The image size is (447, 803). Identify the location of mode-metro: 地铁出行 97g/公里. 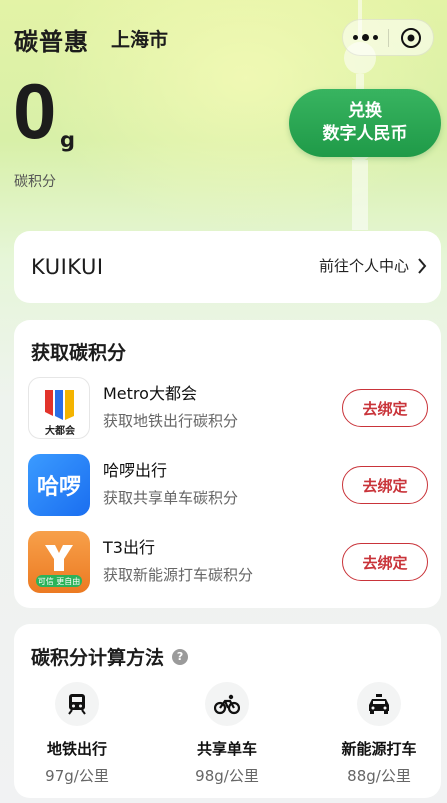
(77, 734).